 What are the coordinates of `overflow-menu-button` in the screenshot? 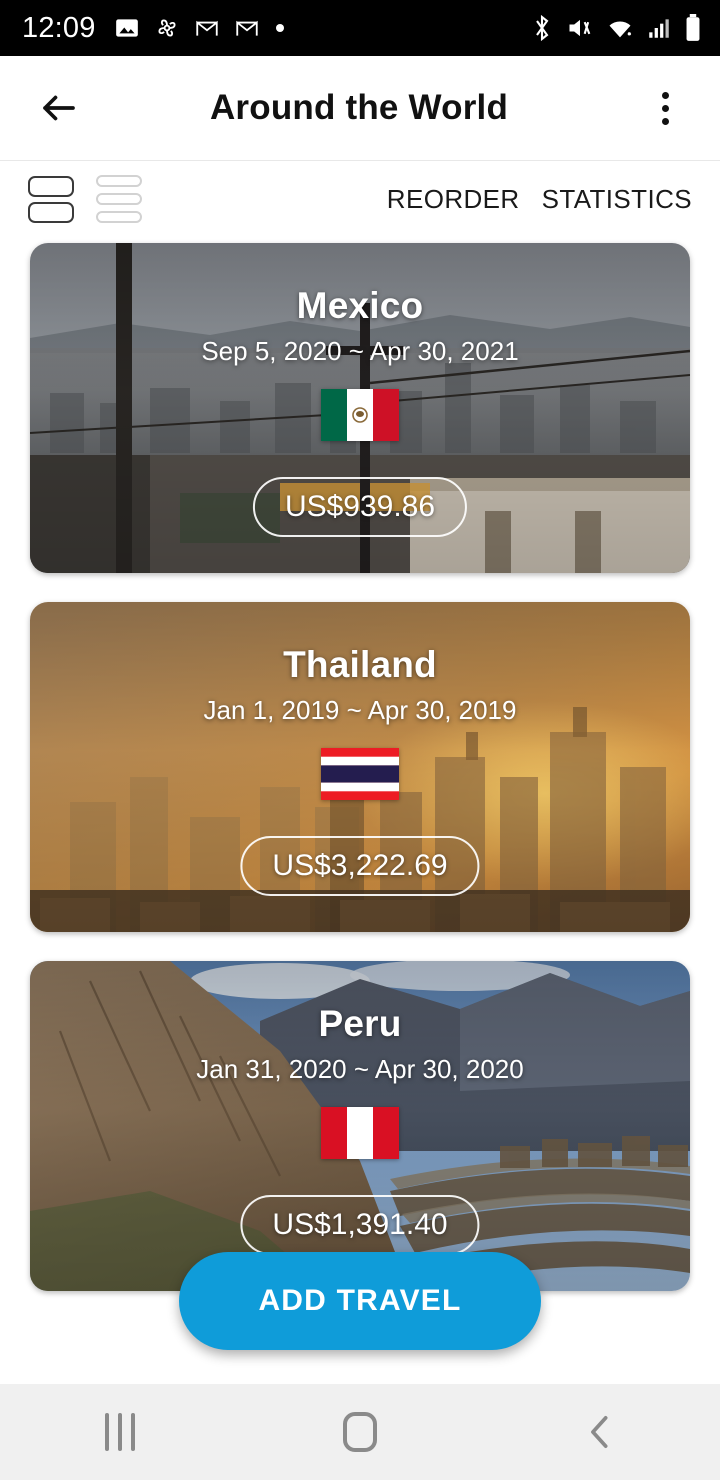 It's located at (665, 108).